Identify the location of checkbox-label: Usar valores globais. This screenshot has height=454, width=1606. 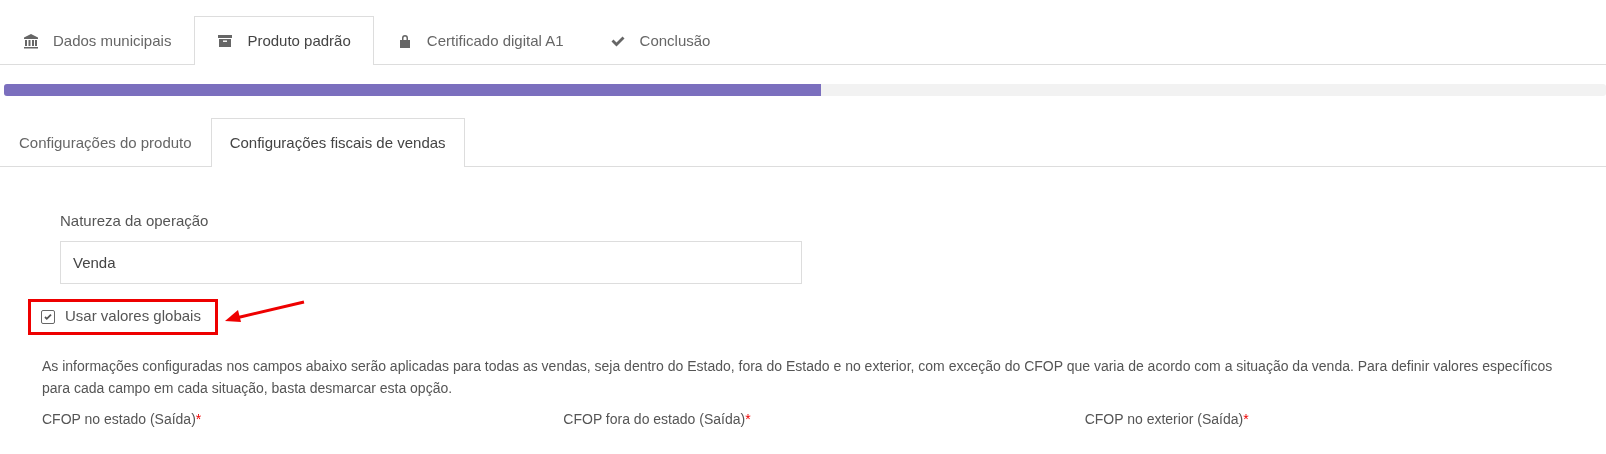
(133, 316).